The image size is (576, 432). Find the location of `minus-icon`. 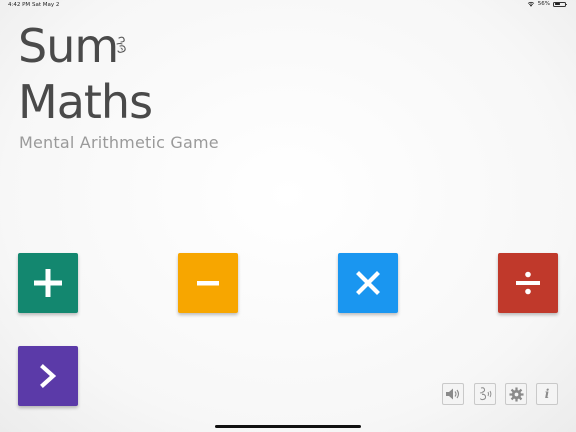

minus-icon is located at coordinates (208, 283).